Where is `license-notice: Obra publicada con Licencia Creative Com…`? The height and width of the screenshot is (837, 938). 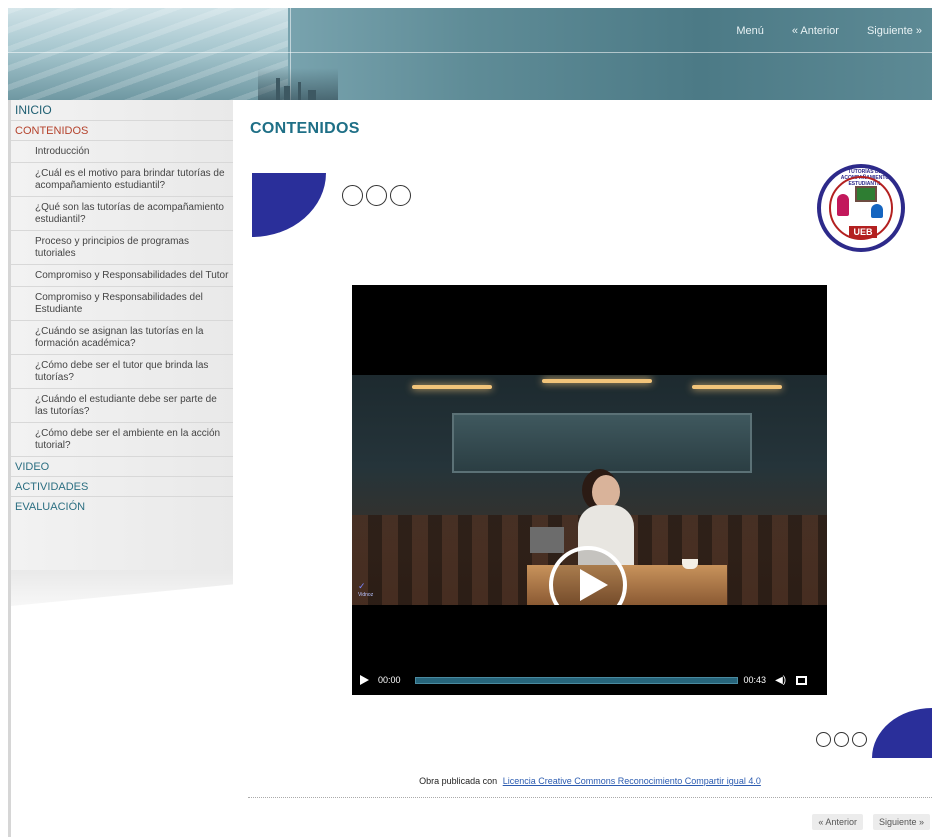
license-notice: Obra publicada con Licencia Creative Com… is located at coordinates (590, 781).